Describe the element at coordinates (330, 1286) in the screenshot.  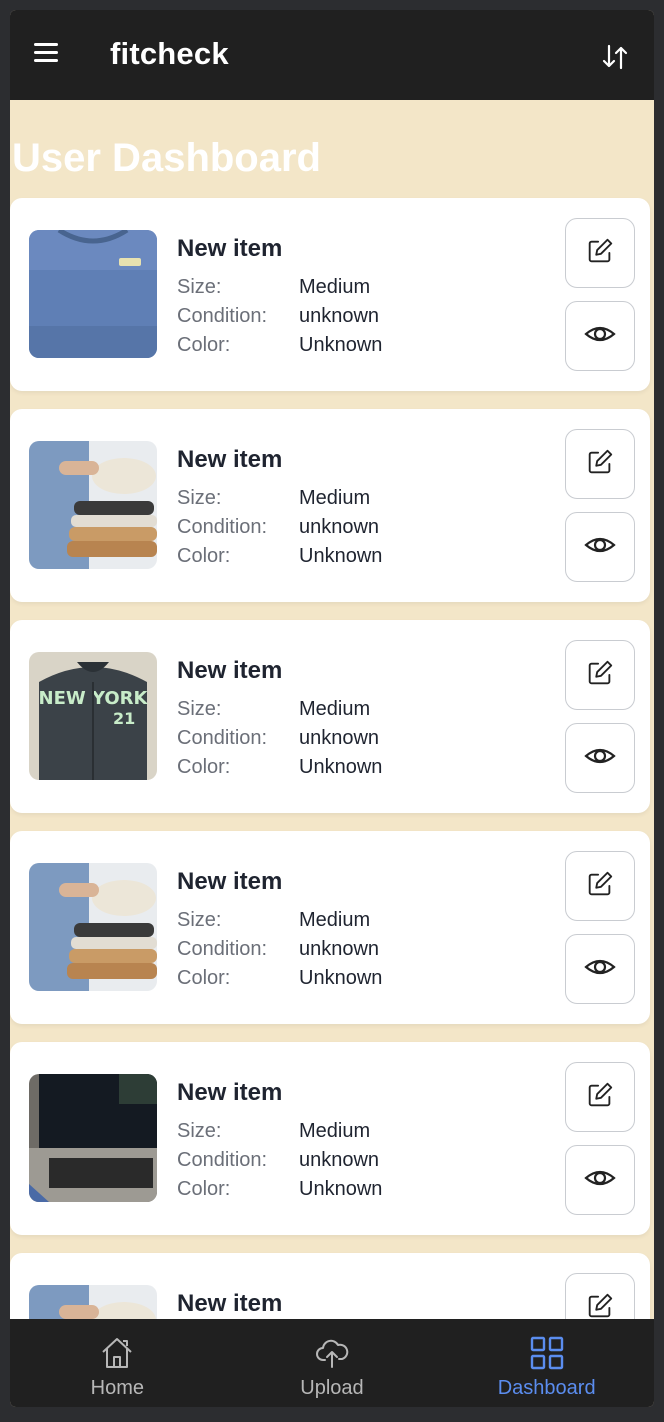
I see `item-card: New item` at that location.